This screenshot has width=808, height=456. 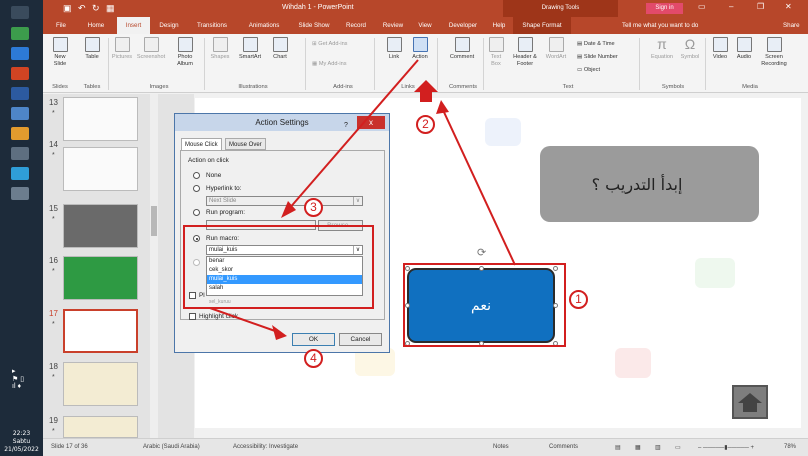 What do you see at coordinates (479, 187) in the screenshot?
I see `arrow-shape-to-ribbon` at bounding box center [479, 187].